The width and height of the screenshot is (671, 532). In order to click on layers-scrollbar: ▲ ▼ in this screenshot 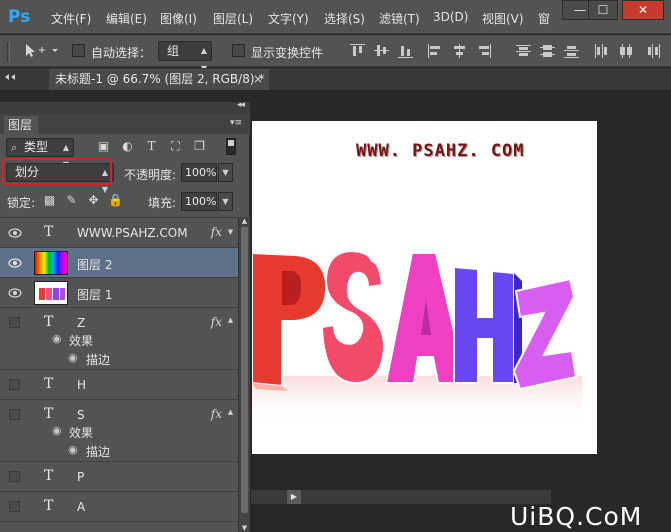, I will do `click(244, 374)`.